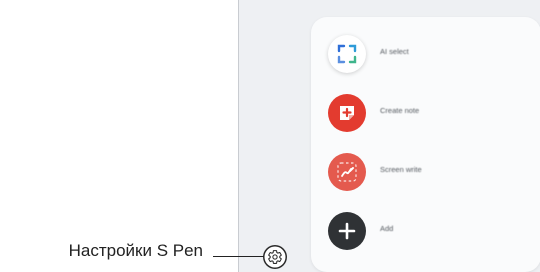 The height and width of the screenshot is (272, 540). What do you see at coordinates (347, 231) in the screenshot?
I see `add-icon` at bounding box center [347, 231].